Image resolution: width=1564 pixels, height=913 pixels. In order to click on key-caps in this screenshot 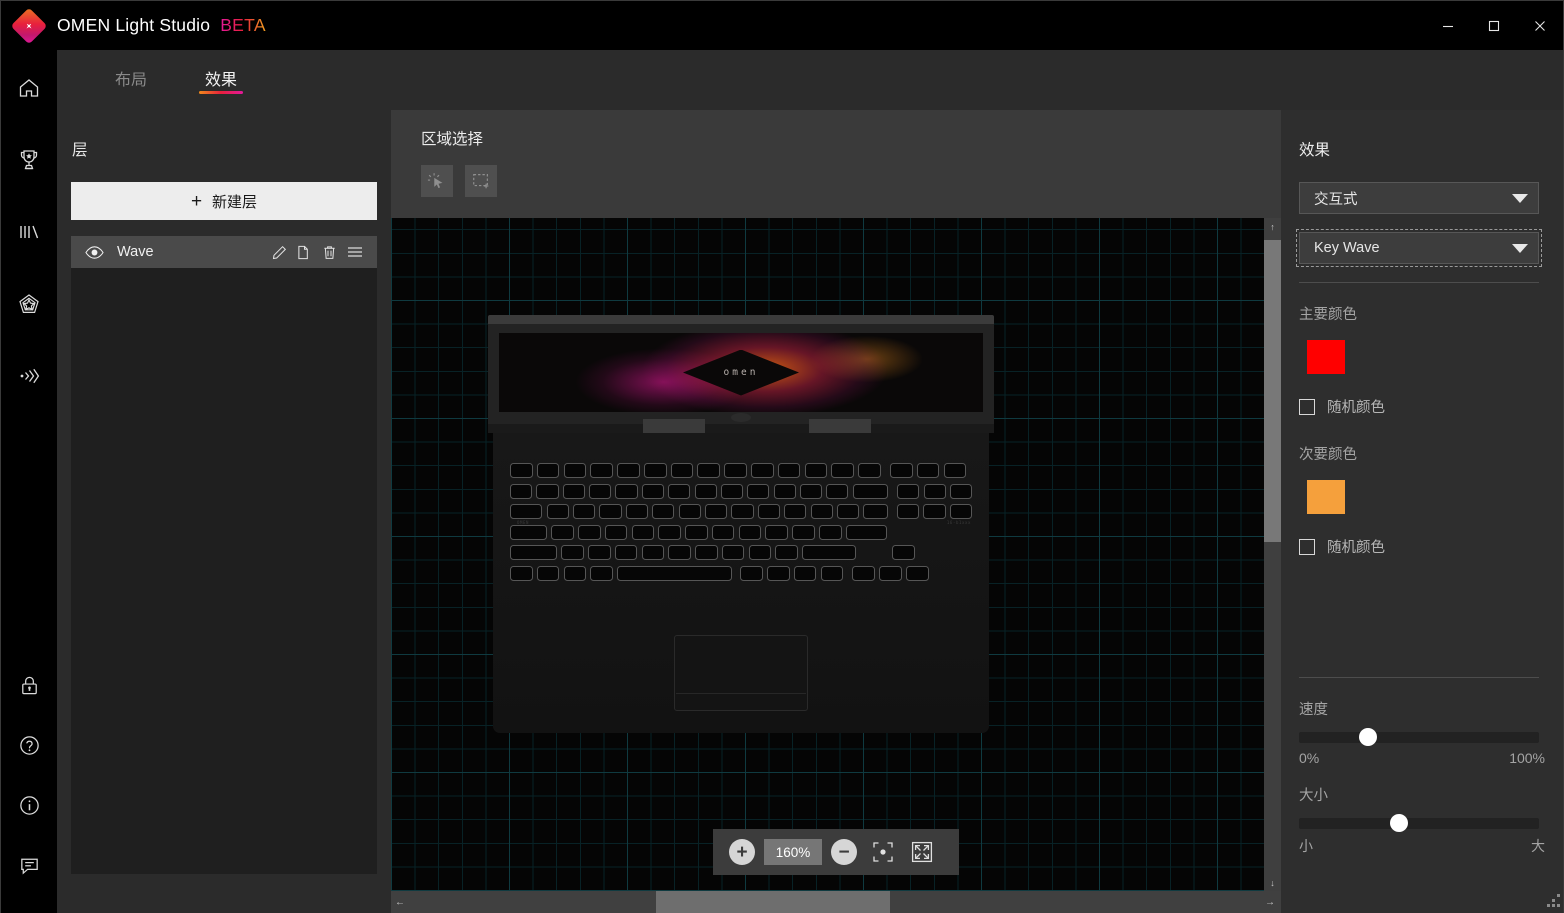, I will do `click(528, 532)`.